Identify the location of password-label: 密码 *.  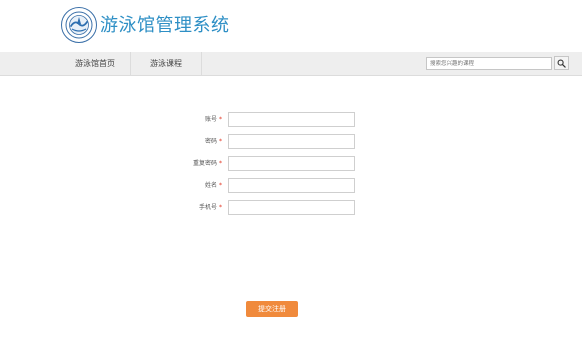
(213, 141).